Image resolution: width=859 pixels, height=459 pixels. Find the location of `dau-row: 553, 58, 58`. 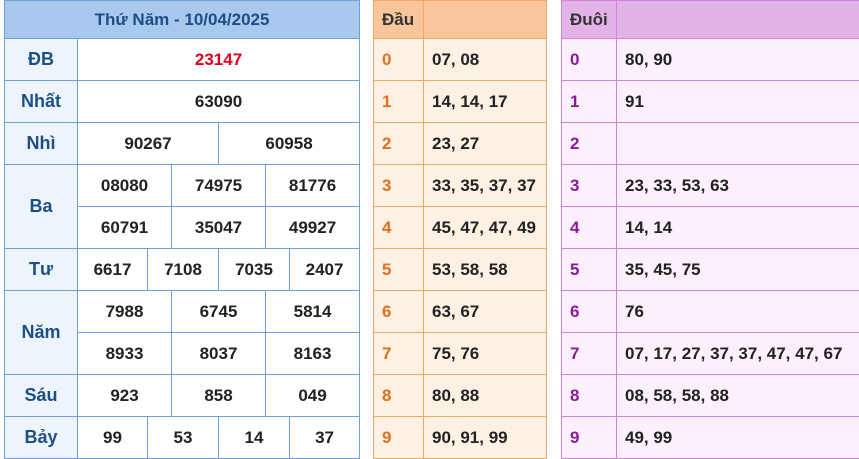

dau-row: 553, 58, 58 is located at coordinates (460, 270).